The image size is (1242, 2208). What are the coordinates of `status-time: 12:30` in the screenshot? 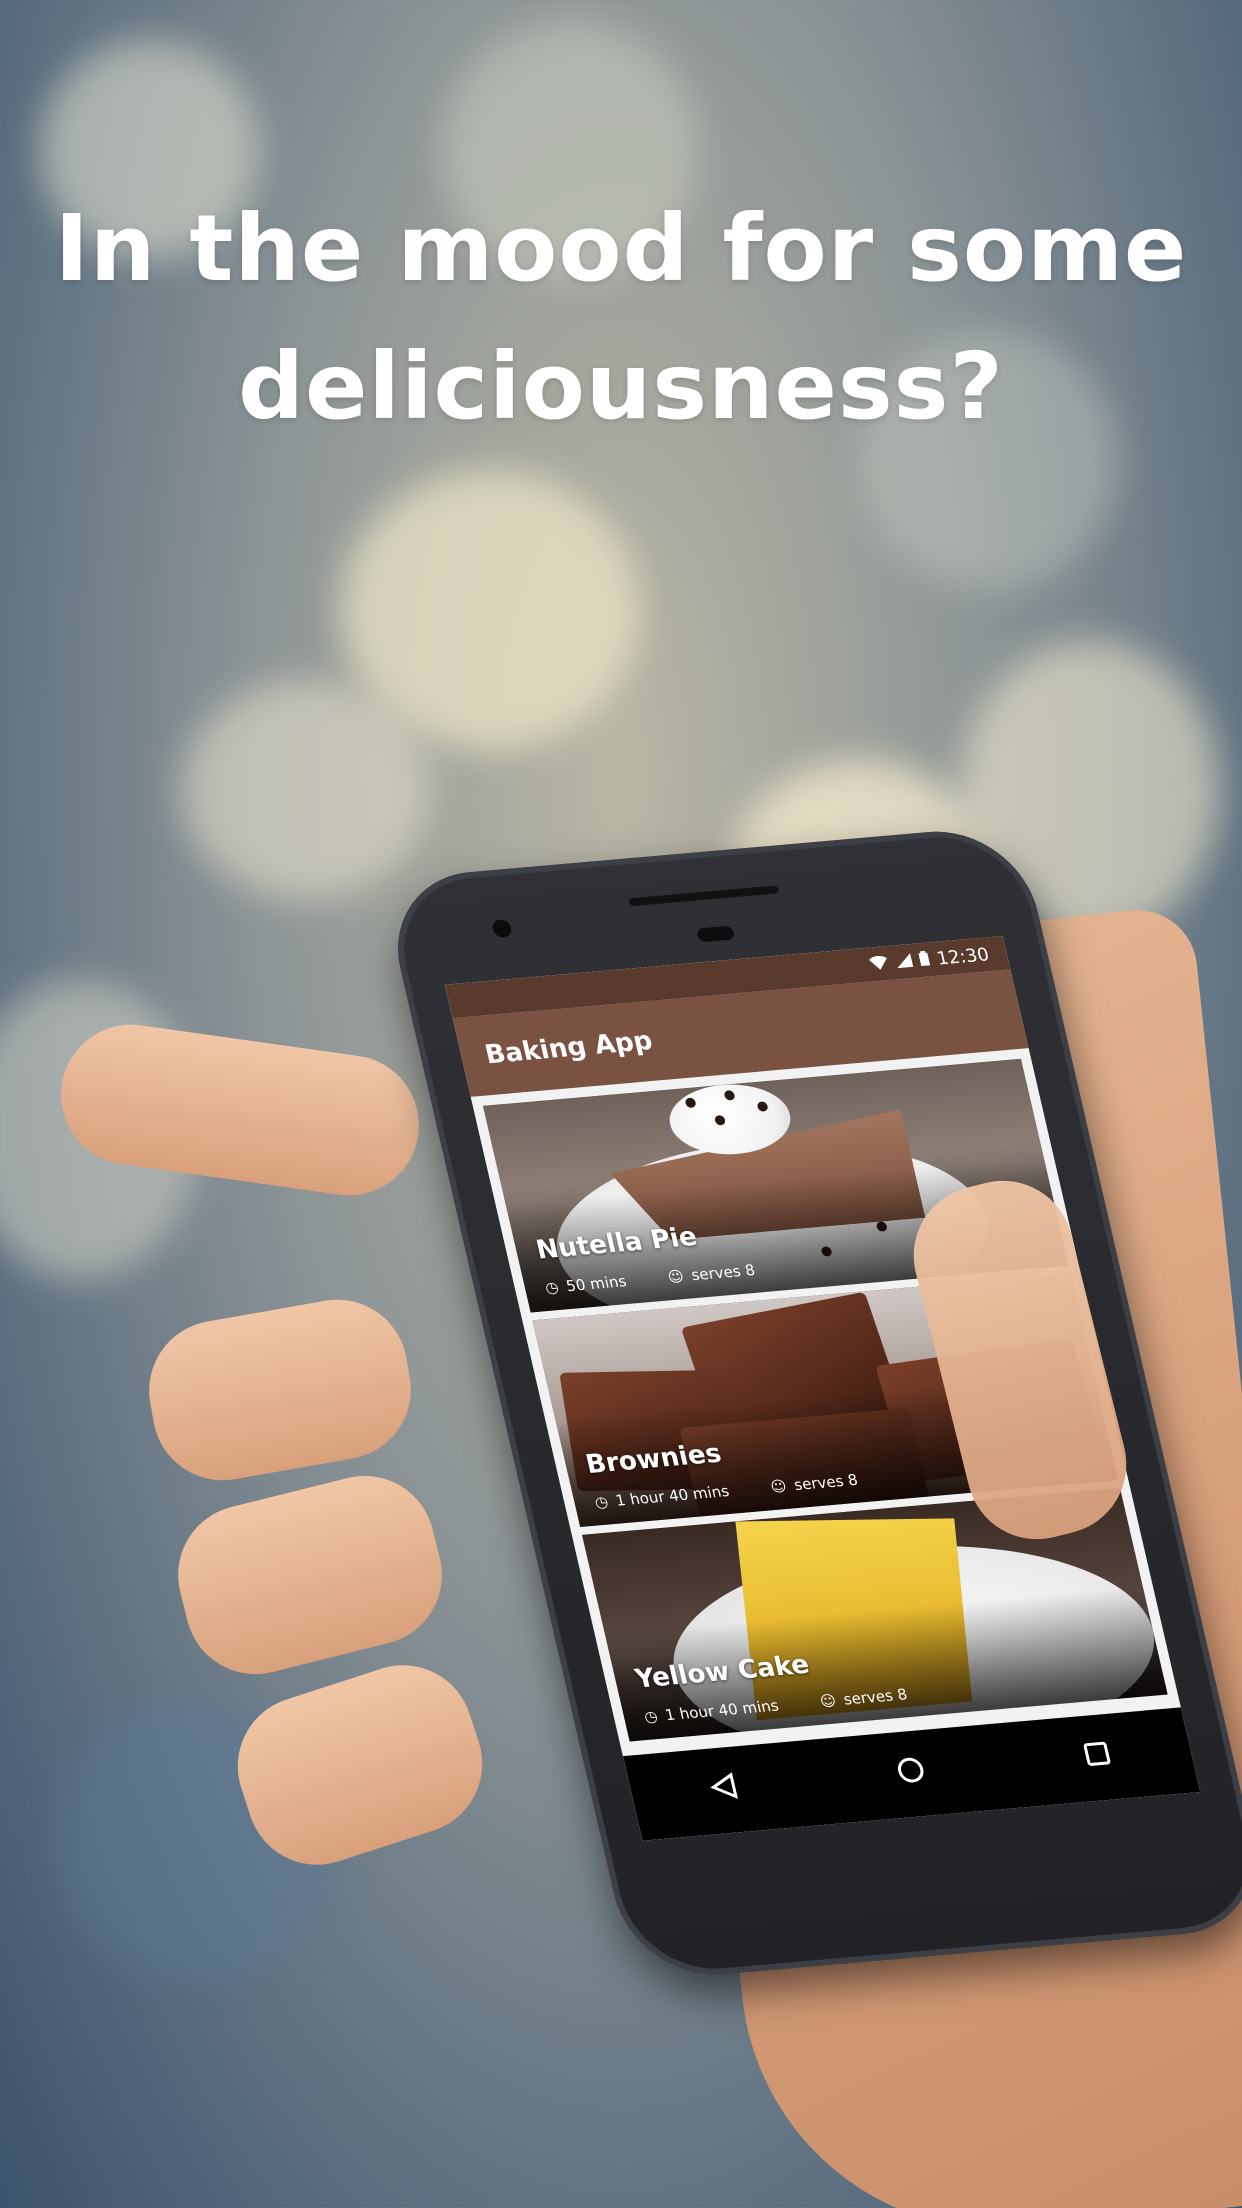 It's located at (963, 956).